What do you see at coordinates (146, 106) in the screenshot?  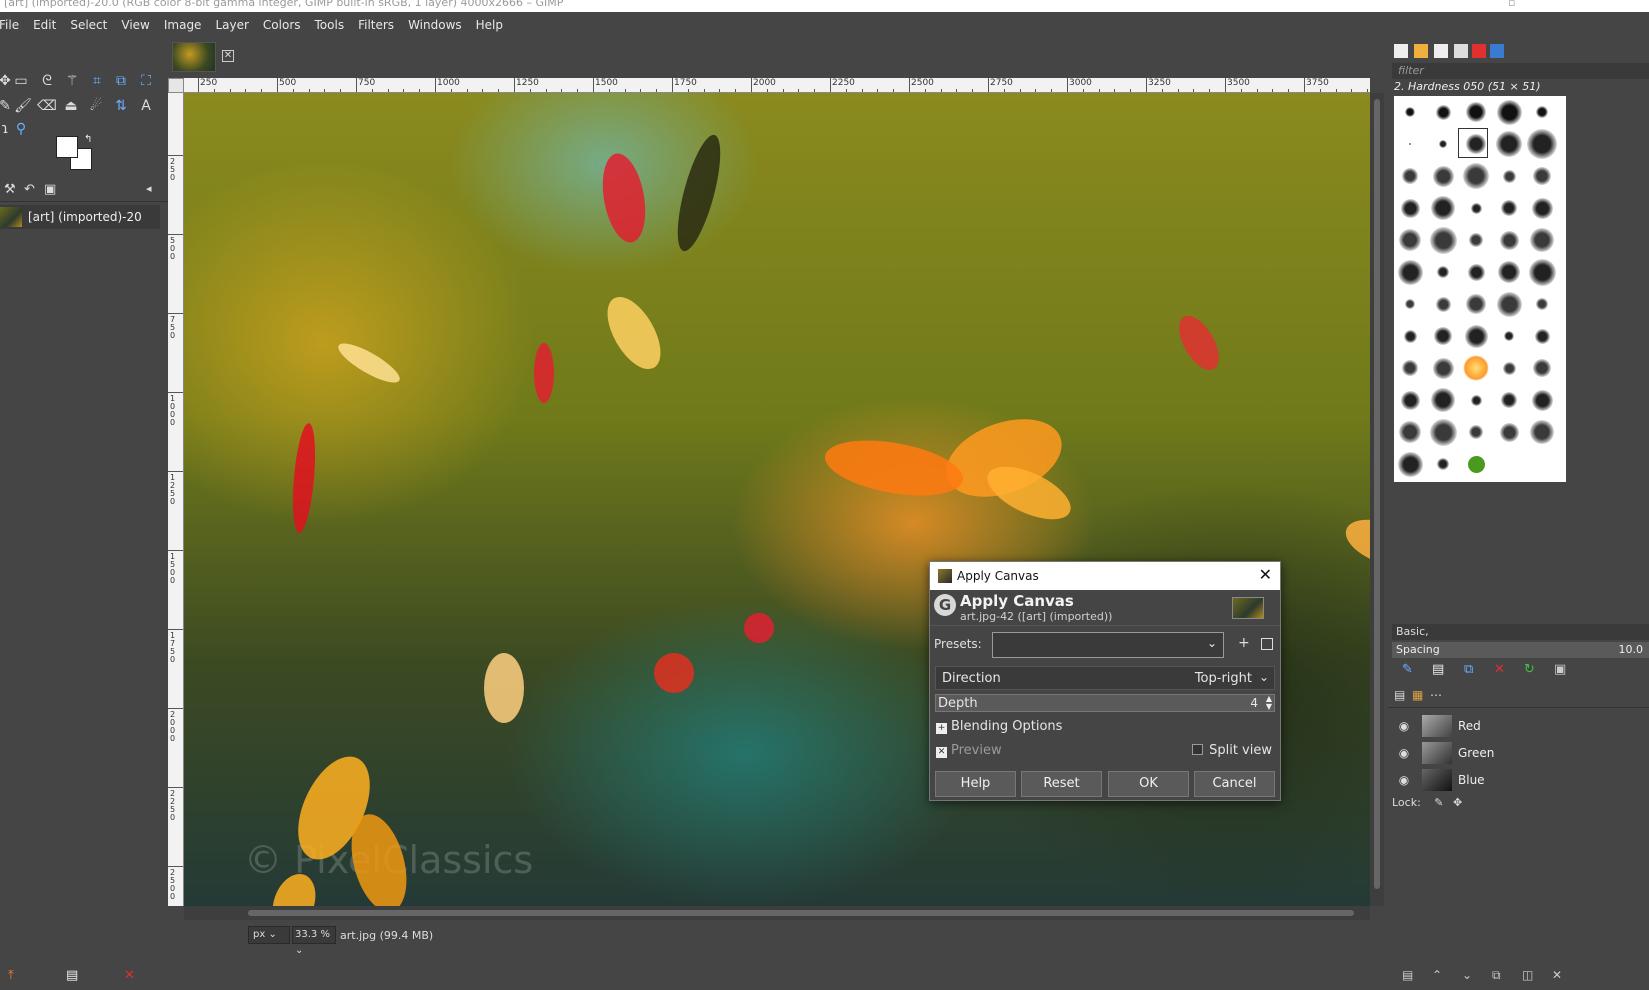 I see `text-tool-icon: A` at bounding box center [146, 106].